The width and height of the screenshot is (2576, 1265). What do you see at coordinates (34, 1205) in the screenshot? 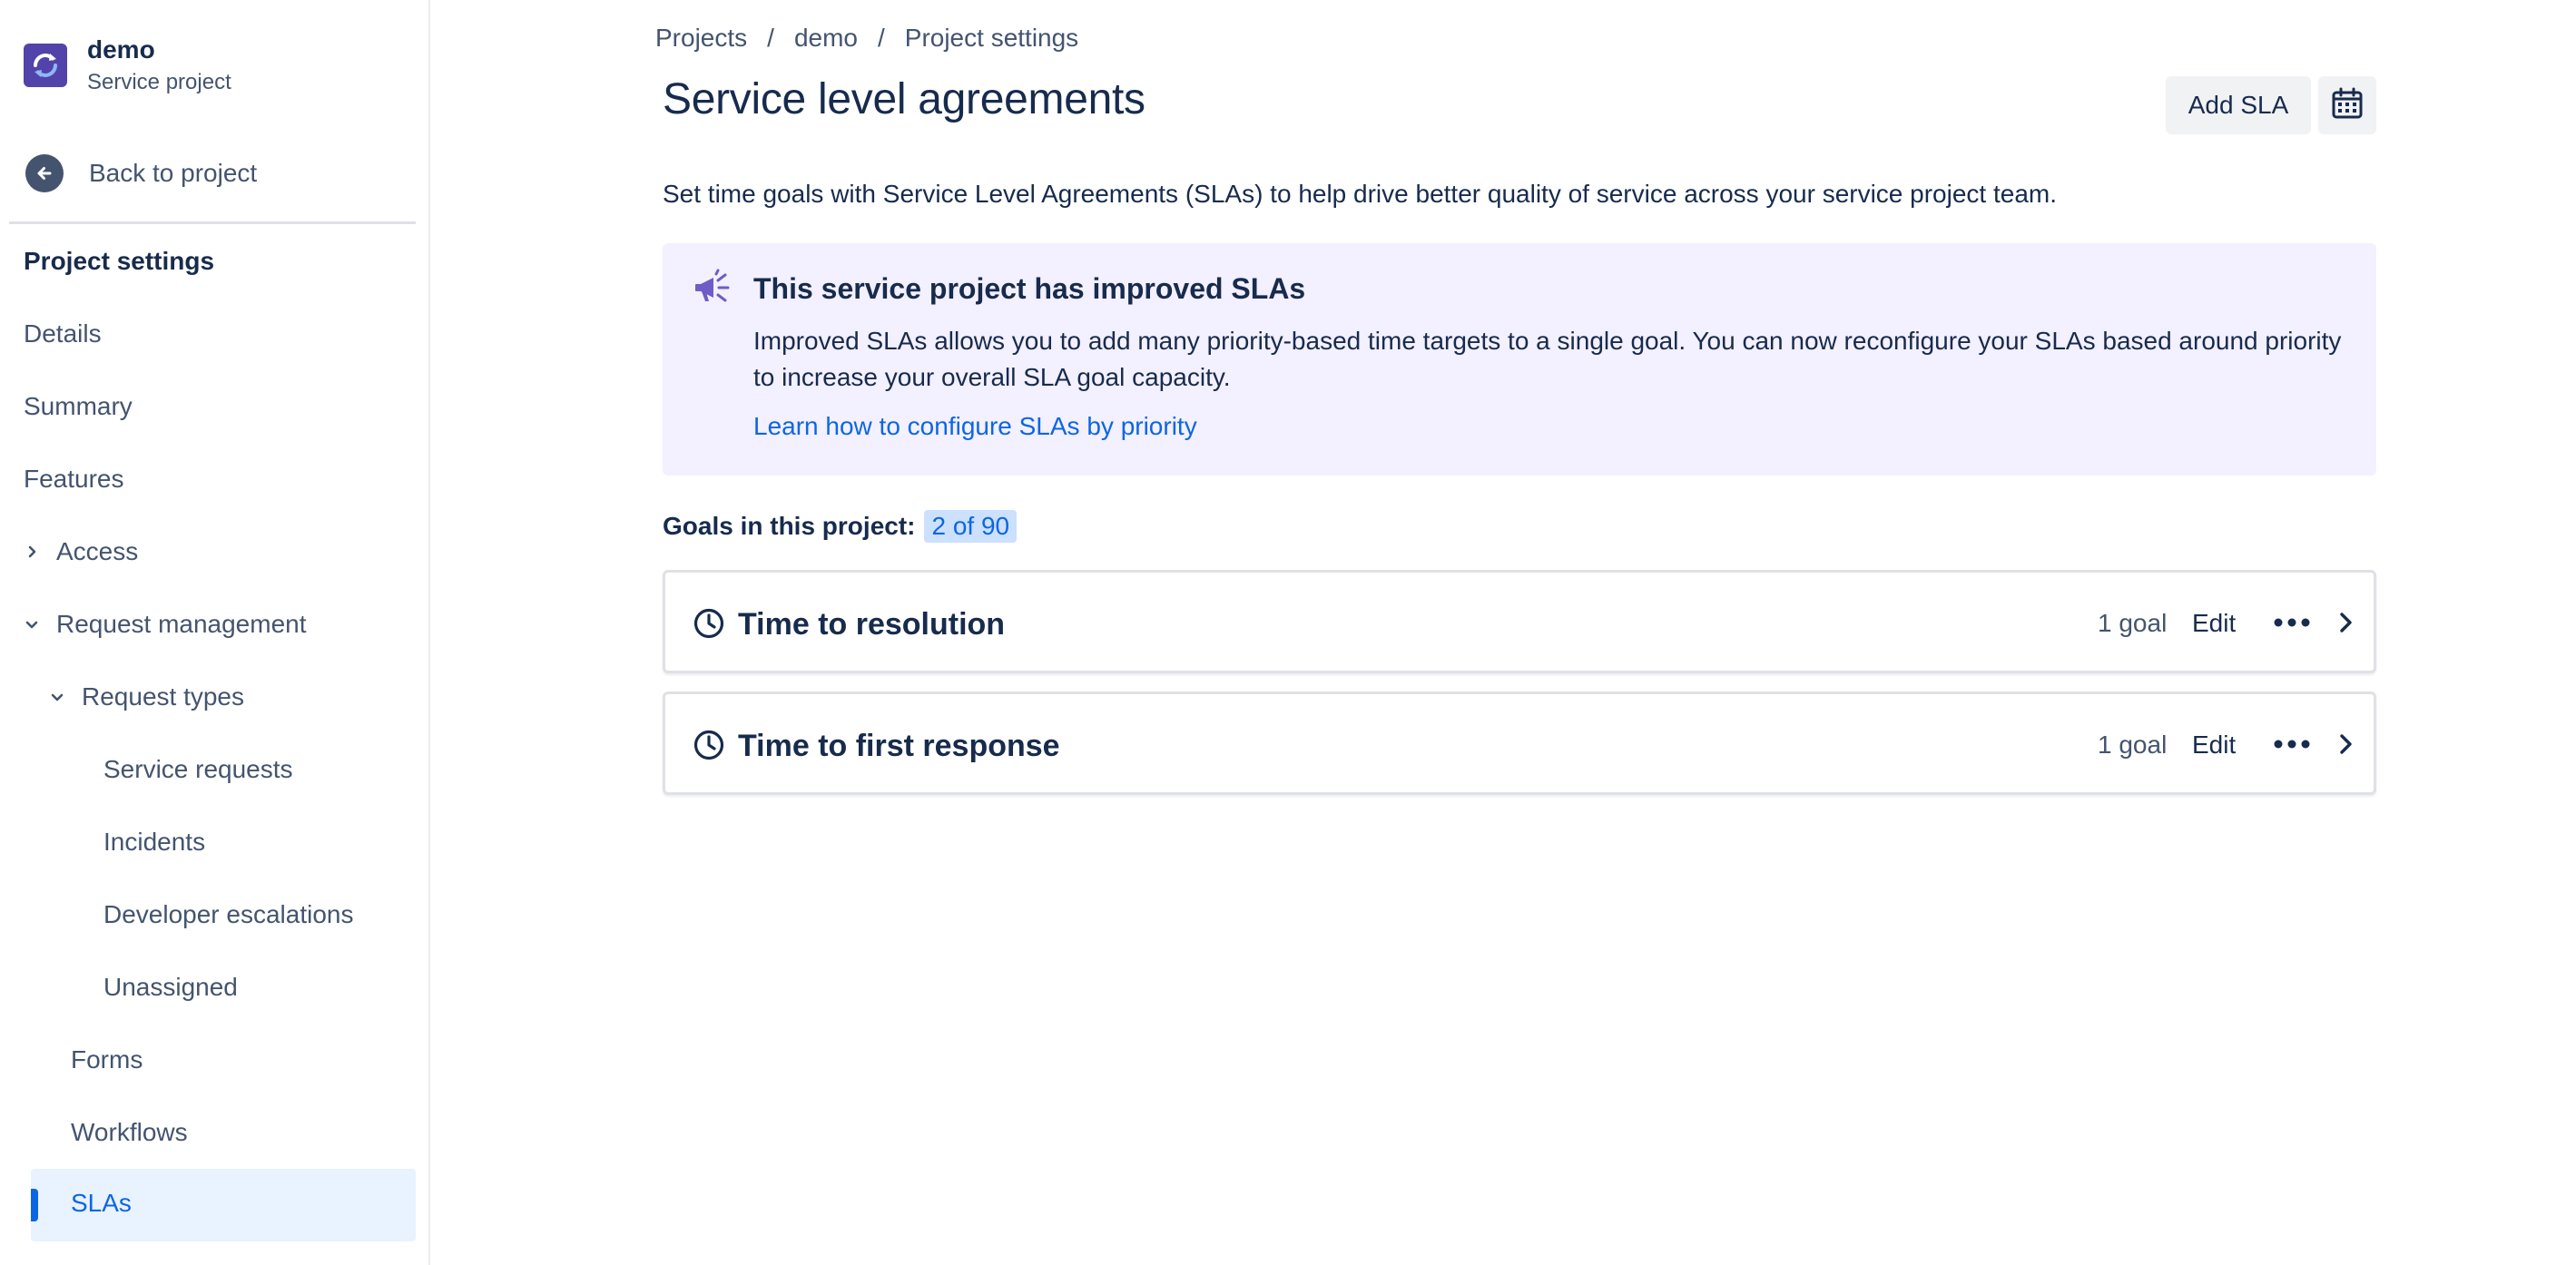
I see `active-indicator` at bounding box center [34, 1205].